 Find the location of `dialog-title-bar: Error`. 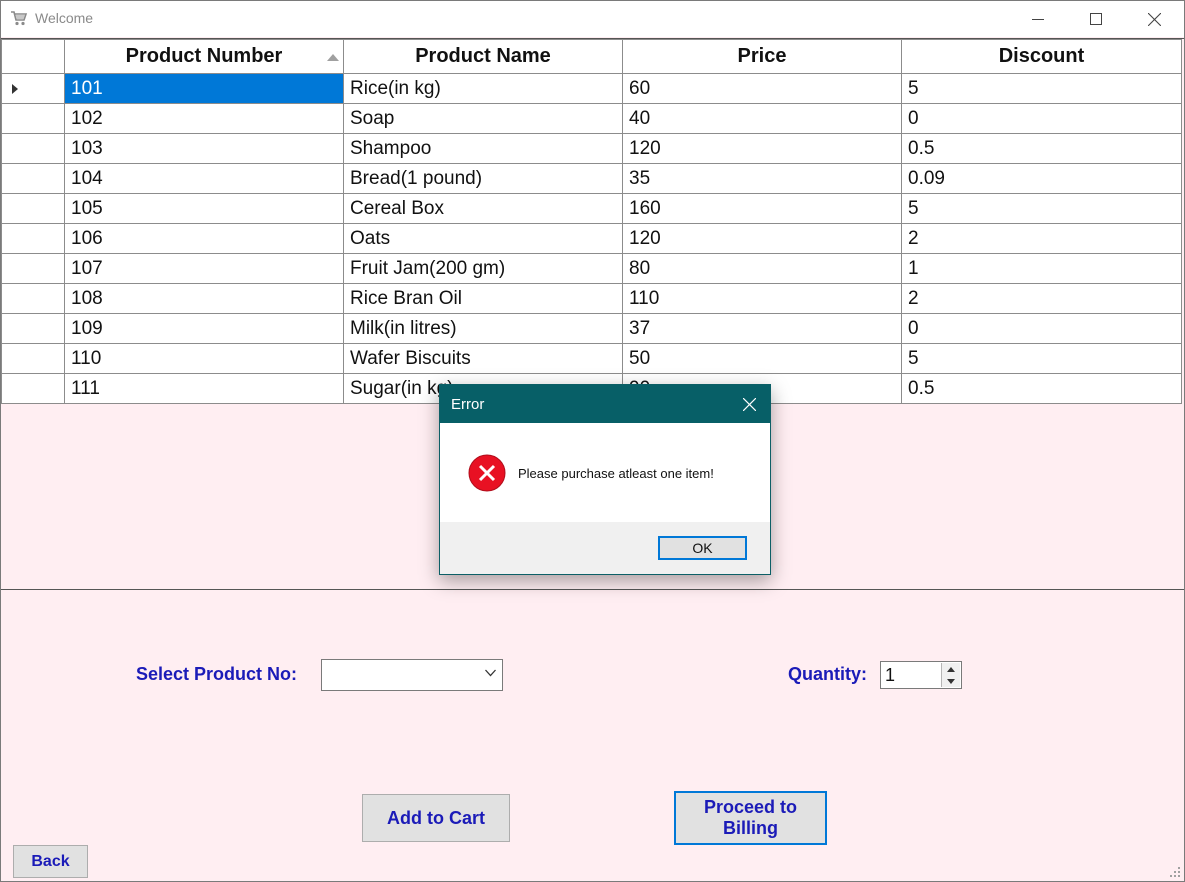

dialog-title-bar: Error is located at coordinates (605, 404).